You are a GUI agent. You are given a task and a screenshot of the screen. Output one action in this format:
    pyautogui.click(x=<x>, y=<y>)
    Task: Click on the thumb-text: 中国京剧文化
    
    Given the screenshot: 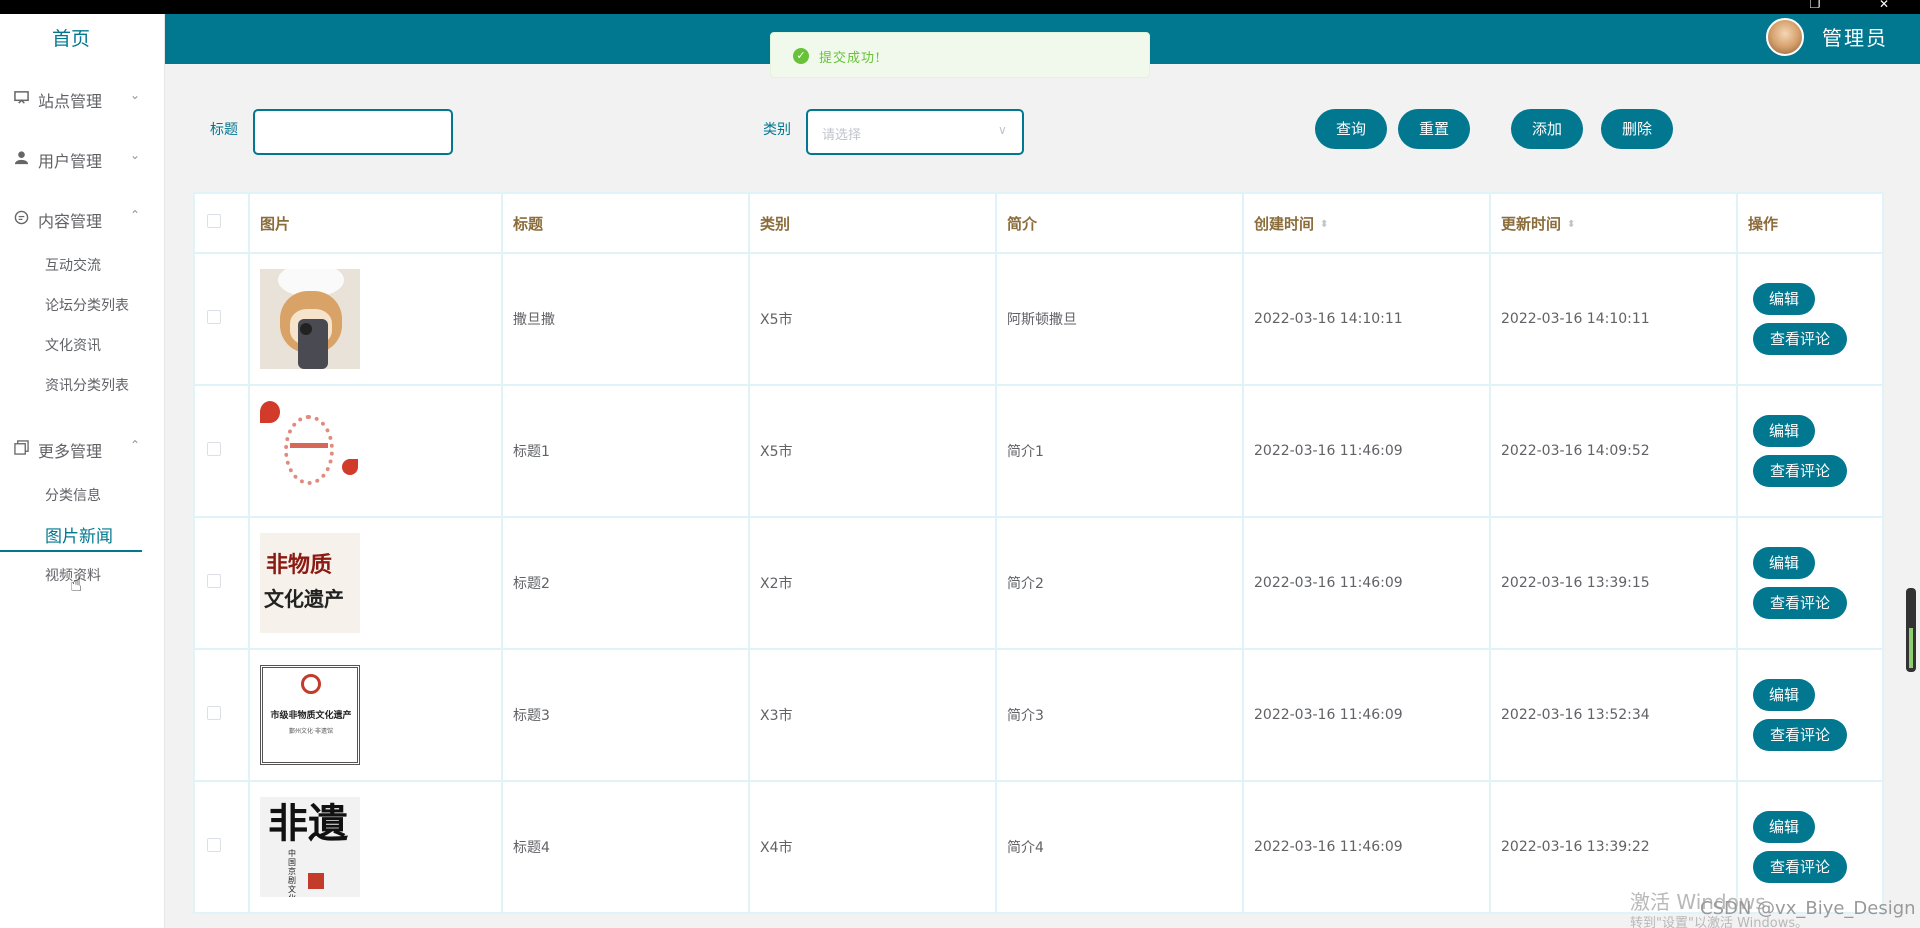 What is the action you would take?
    pyautogui.click(x=292, y=873)
    